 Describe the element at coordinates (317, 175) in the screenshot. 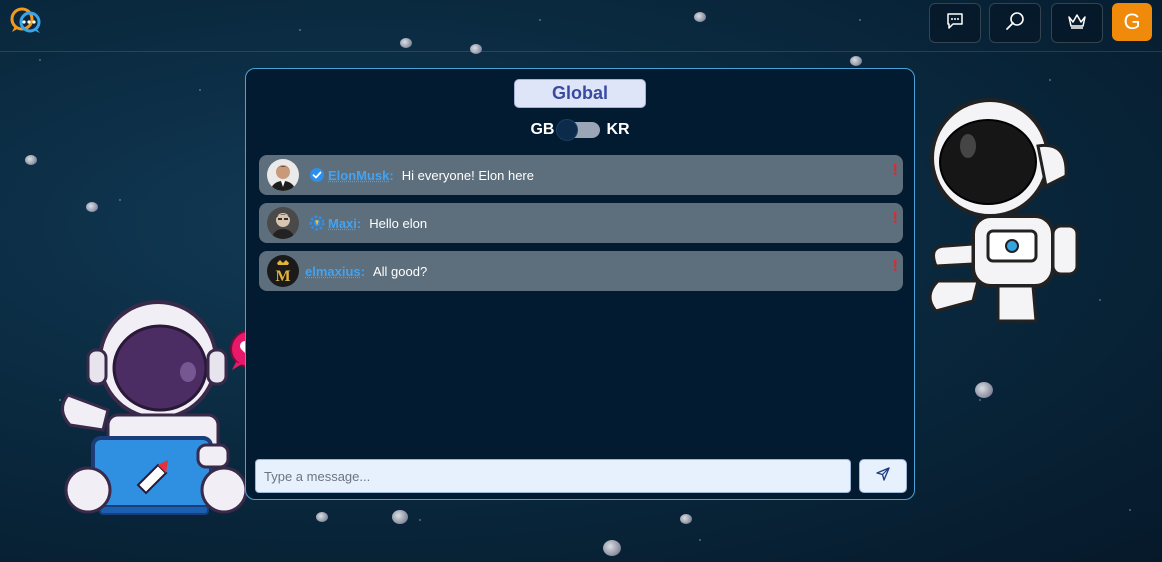

I see `verified-icon` at that location.